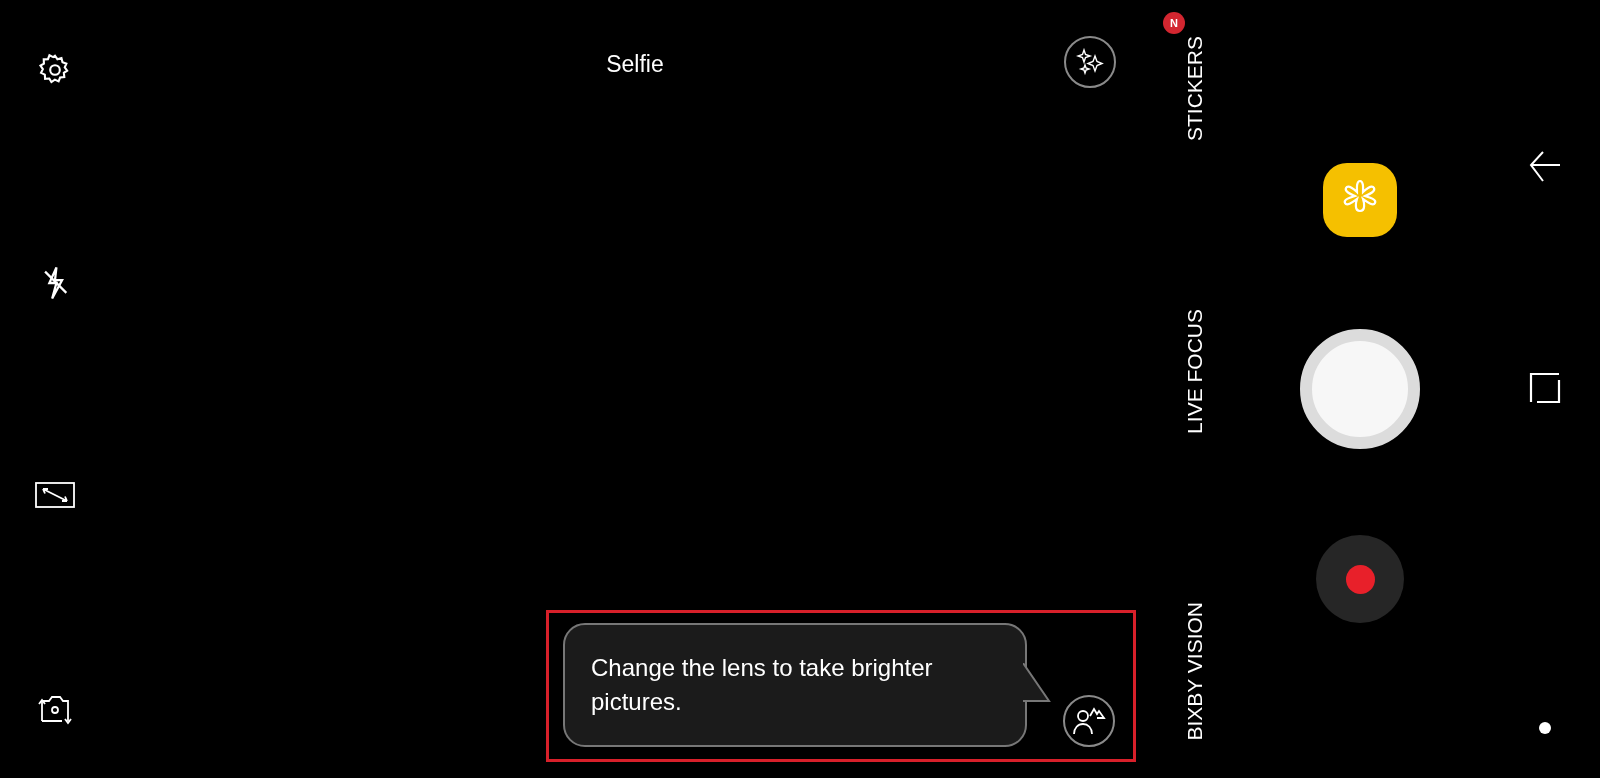 The height and width of the screenshot is (778, 1600). I want to click on lens-button, so click(1089, 721).